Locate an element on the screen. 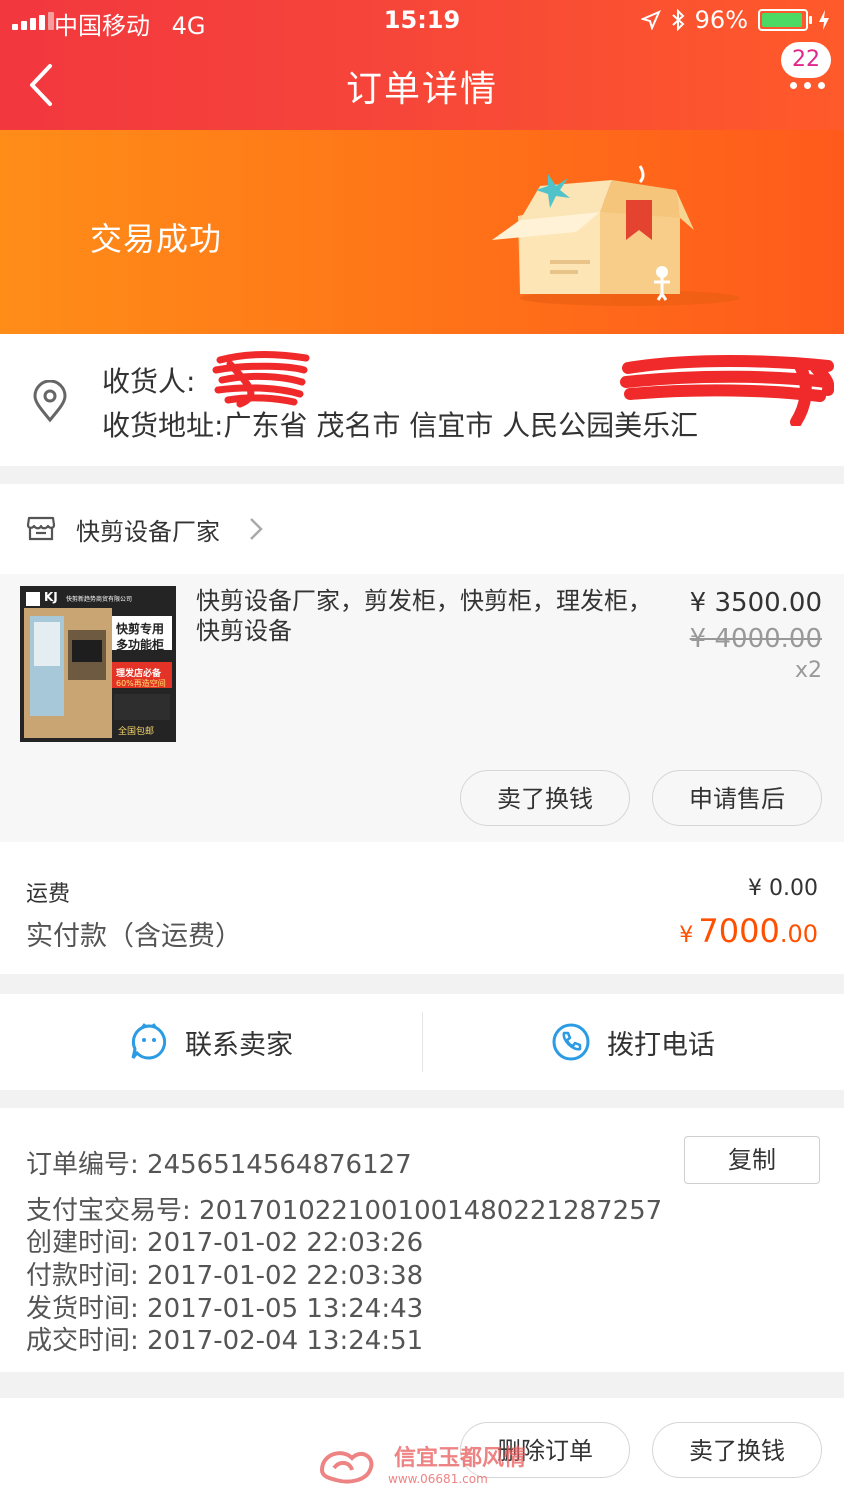 This screenshot has height=1500, width=844. address-line: 收货地址:广东省 茂名市 信宜市 人民公园美乐汇 is located at coordinates (400, 424).